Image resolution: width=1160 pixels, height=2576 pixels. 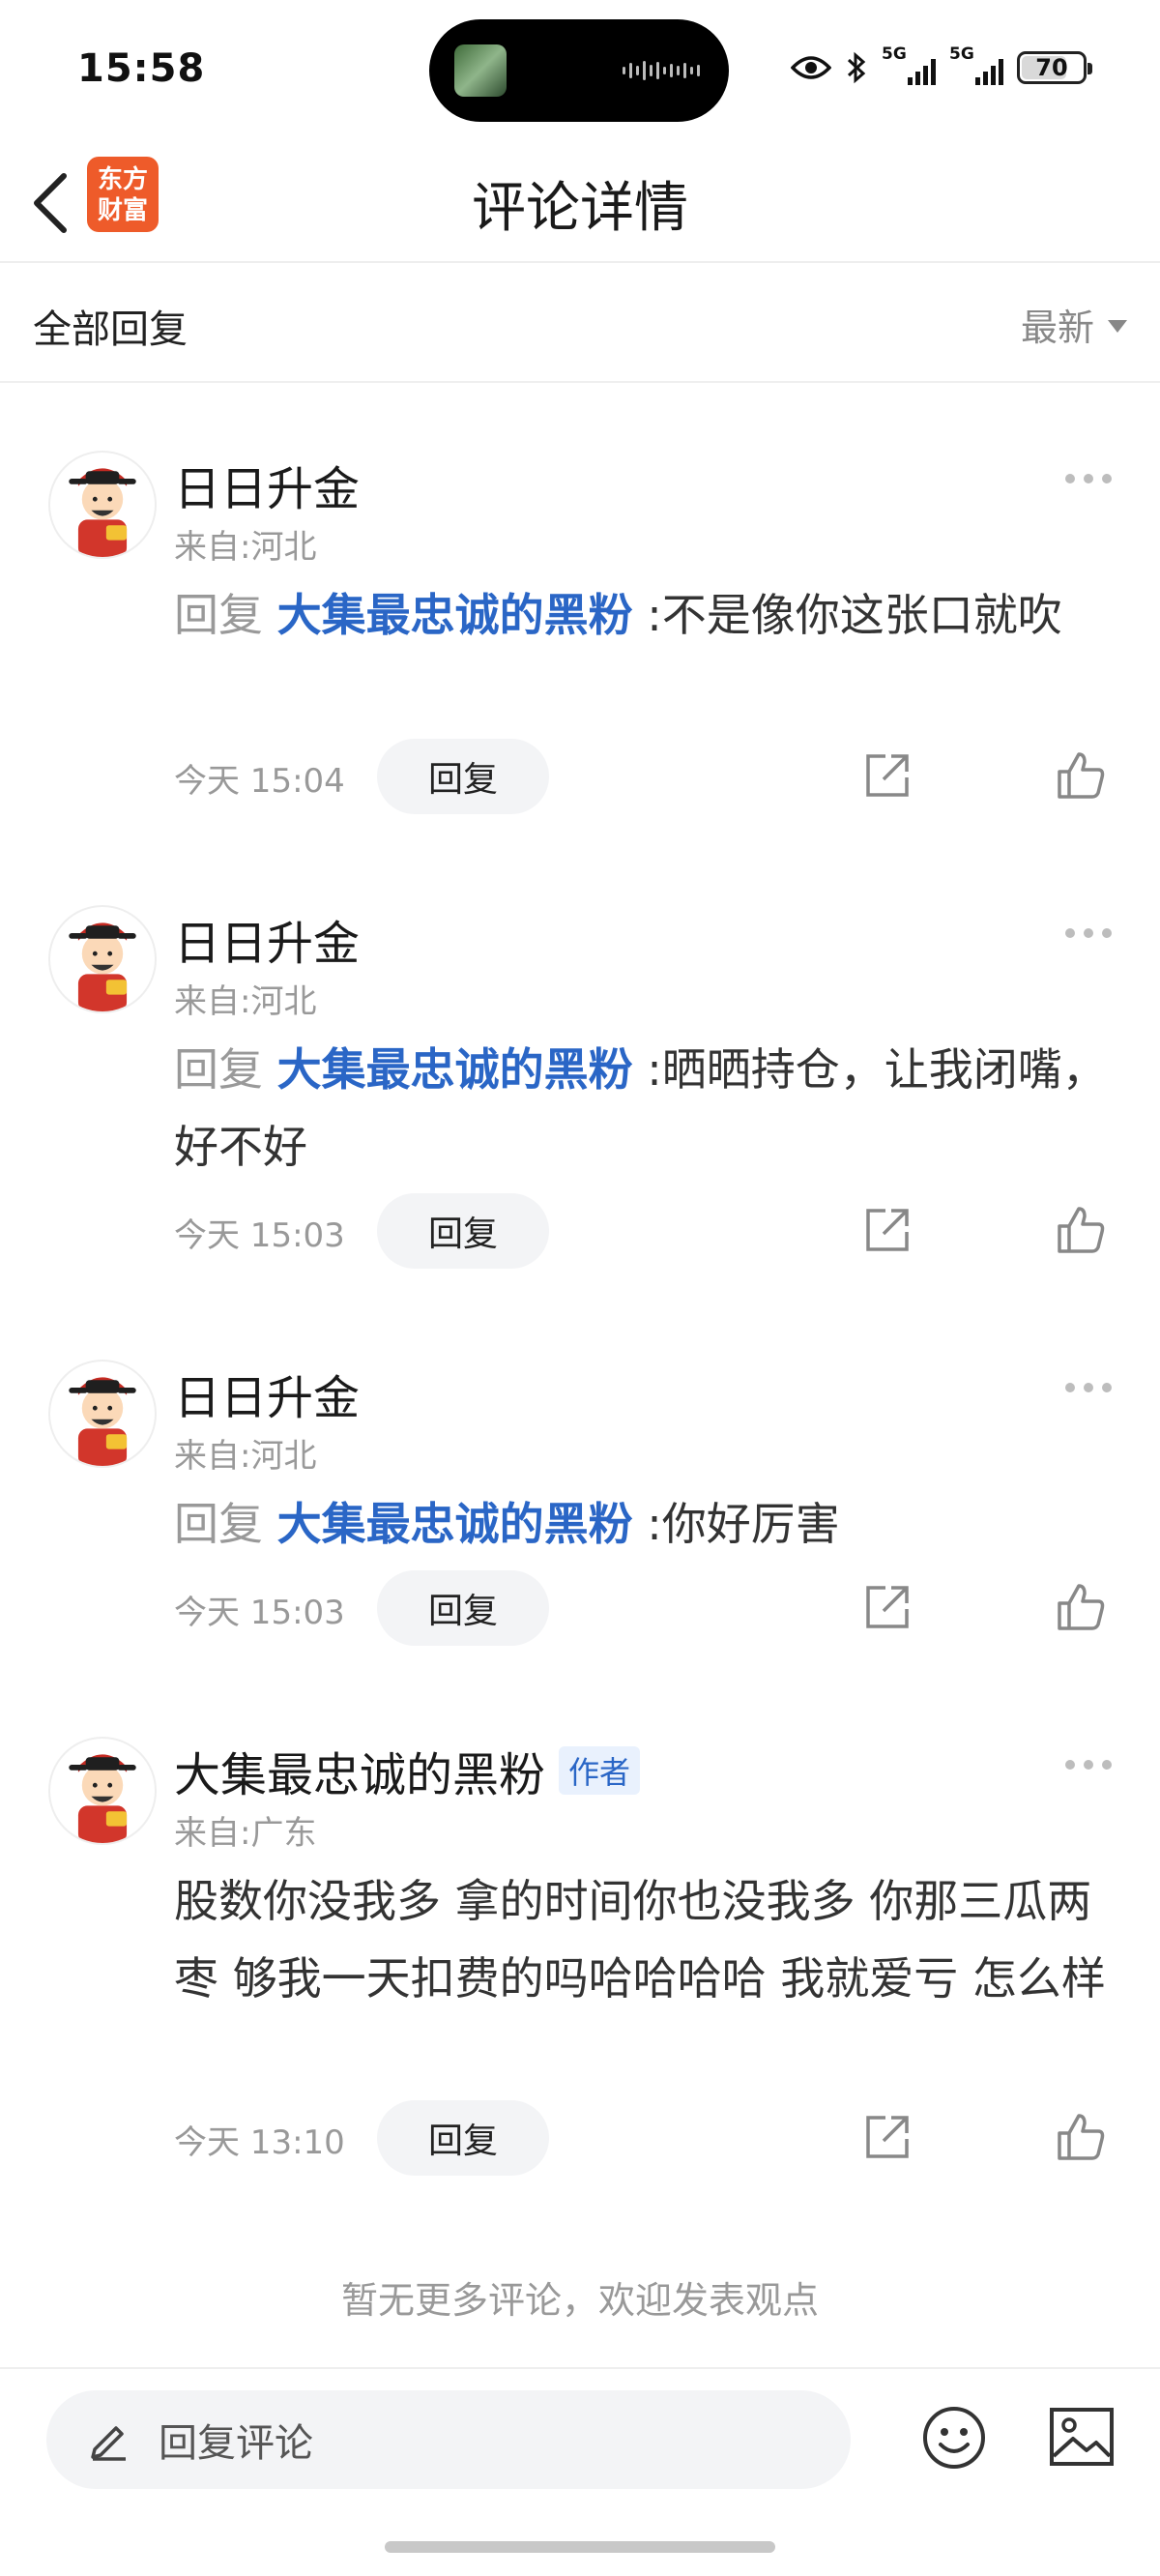 What do you see at coordinates (600, 1770) in the screenshot?
I see `author-badge: 作者` at bounding box center [600, 1770].